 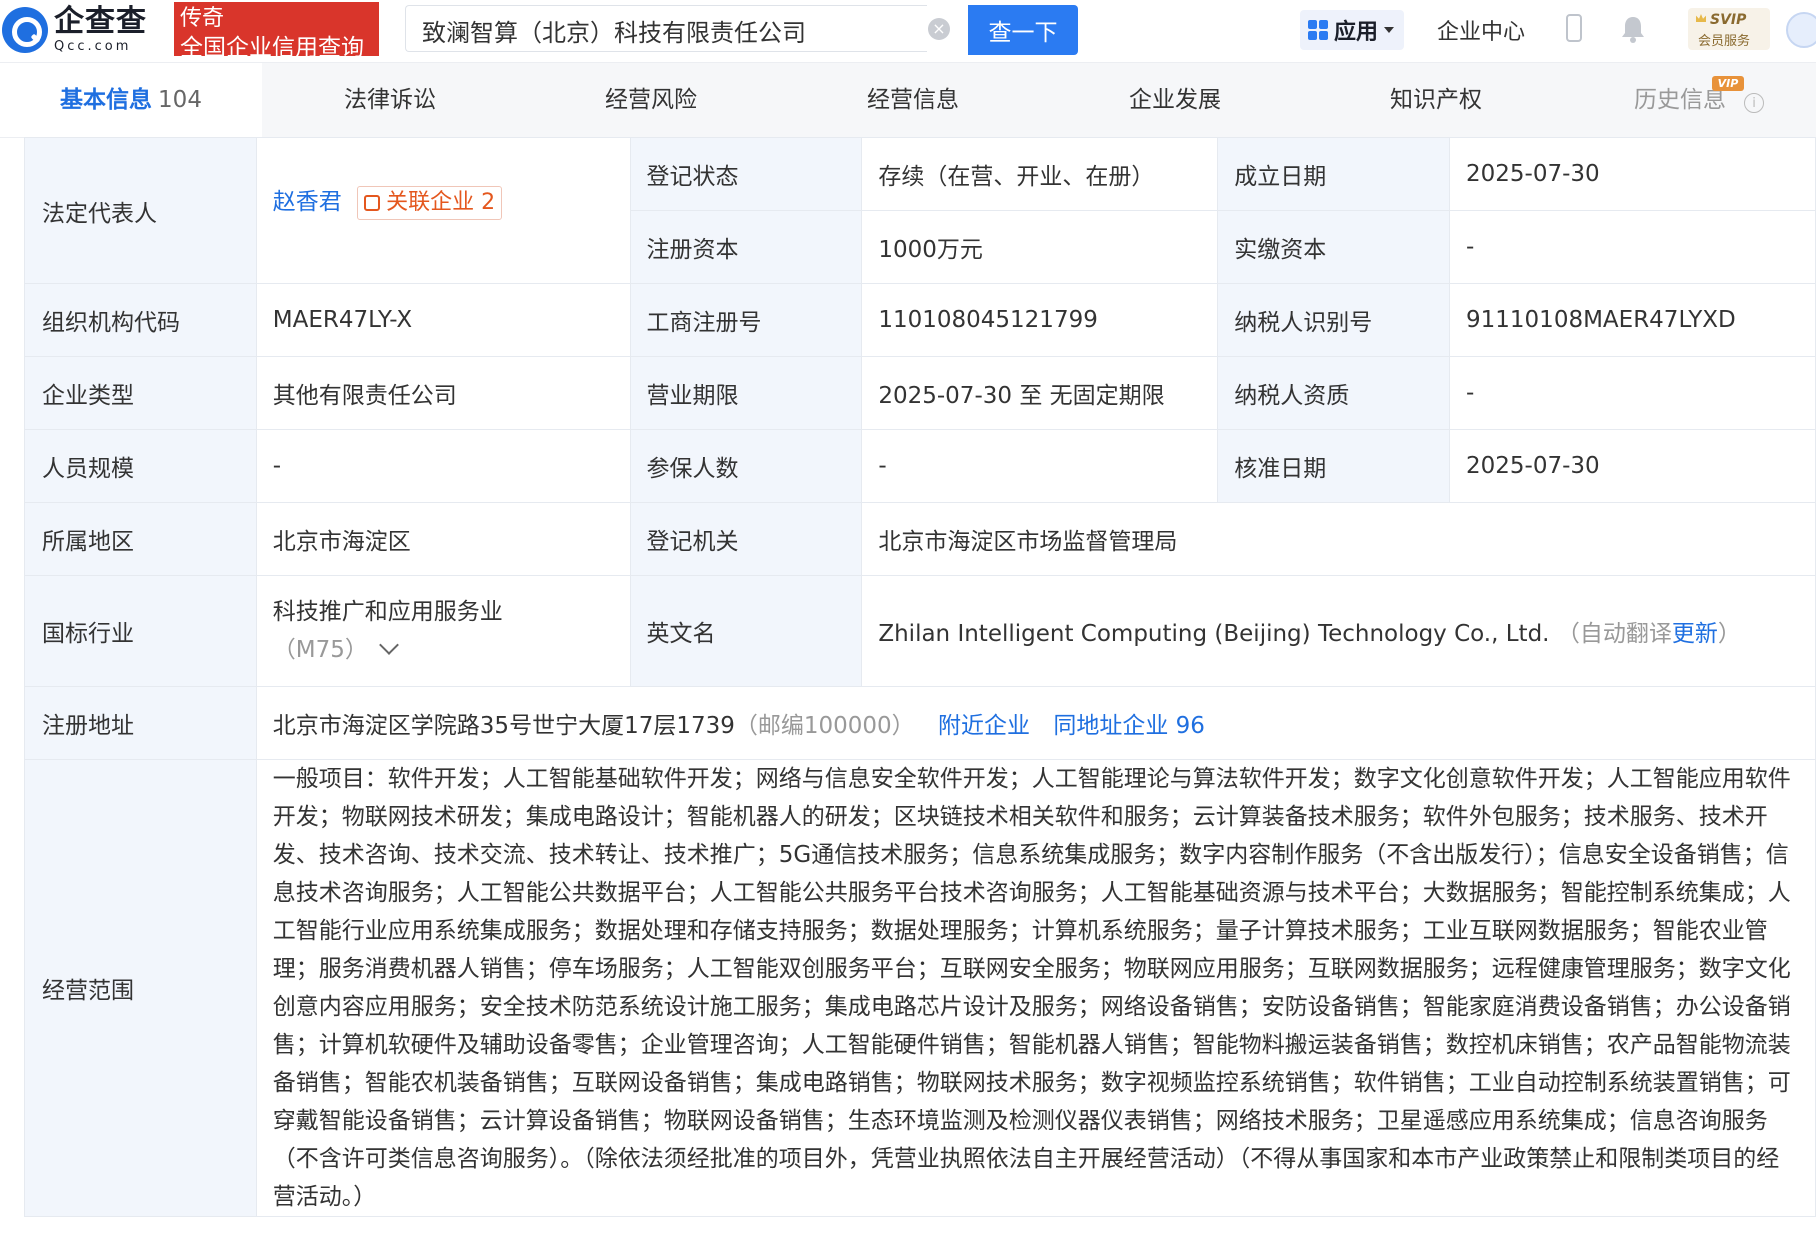 I want to click on tab-operation: 经营信息, so click(x=913, y=100).